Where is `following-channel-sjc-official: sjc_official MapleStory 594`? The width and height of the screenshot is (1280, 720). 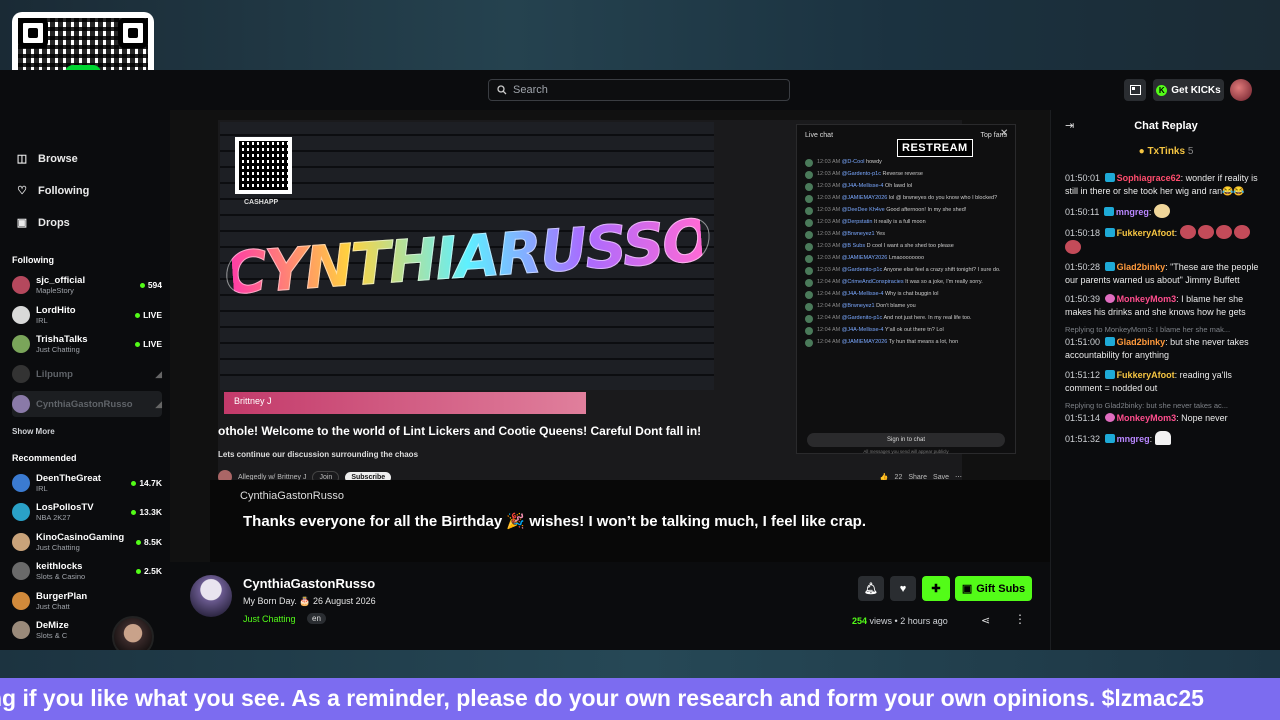
following-channel-sjc-official: sjc_official MapleStory 594 is located at coordinates (87, 285).